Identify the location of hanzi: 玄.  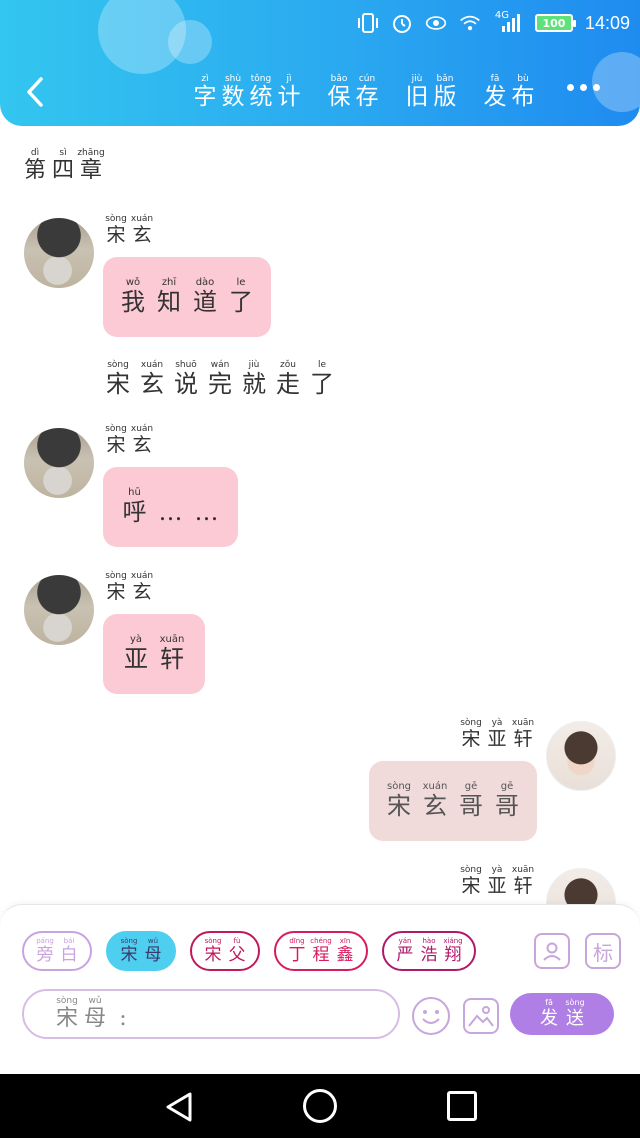
(142, 235).